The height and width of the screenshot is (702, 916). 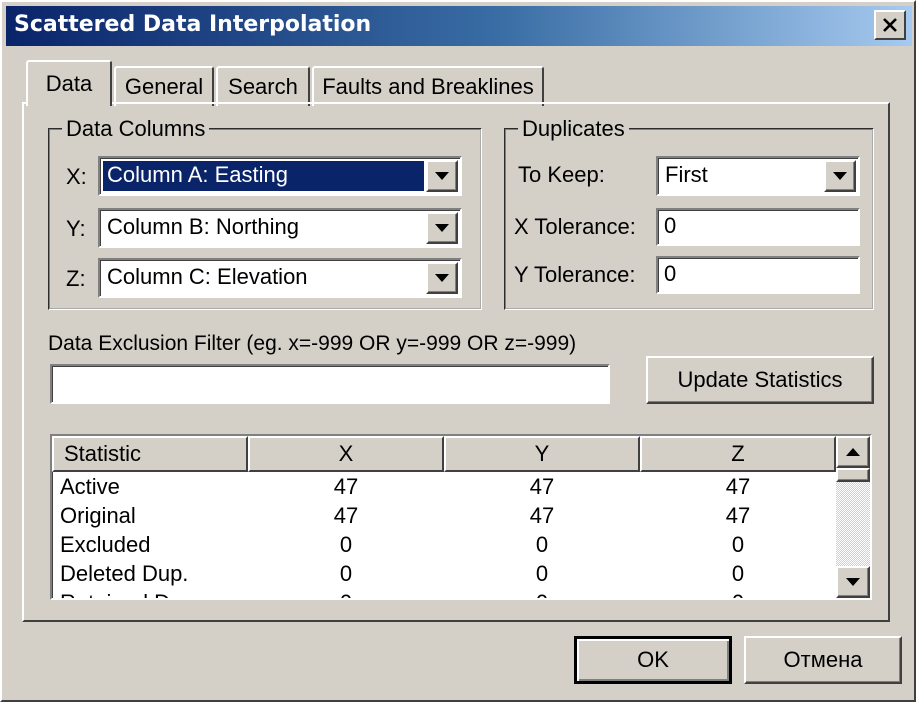 I want to click on tab-search: Search, so click(x=263, y=86).